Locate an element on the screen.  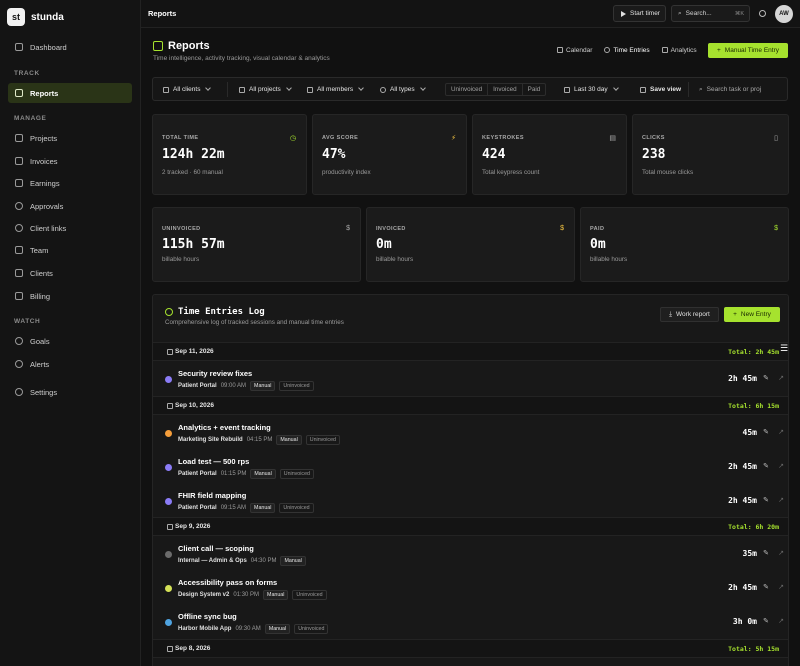
task-search-input: ⌕ Search task or proj is located at coordinates (743, 89).